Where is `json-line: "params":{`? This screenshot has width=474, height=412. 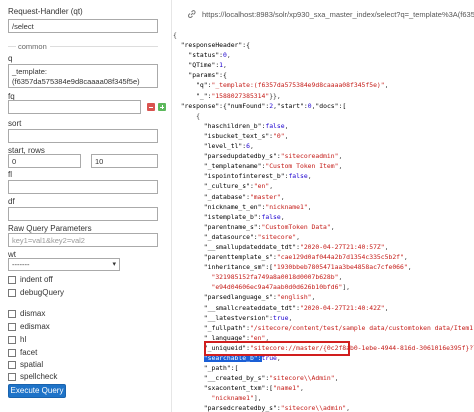 json-line: "params":{ is located at coordinates (323, 75).